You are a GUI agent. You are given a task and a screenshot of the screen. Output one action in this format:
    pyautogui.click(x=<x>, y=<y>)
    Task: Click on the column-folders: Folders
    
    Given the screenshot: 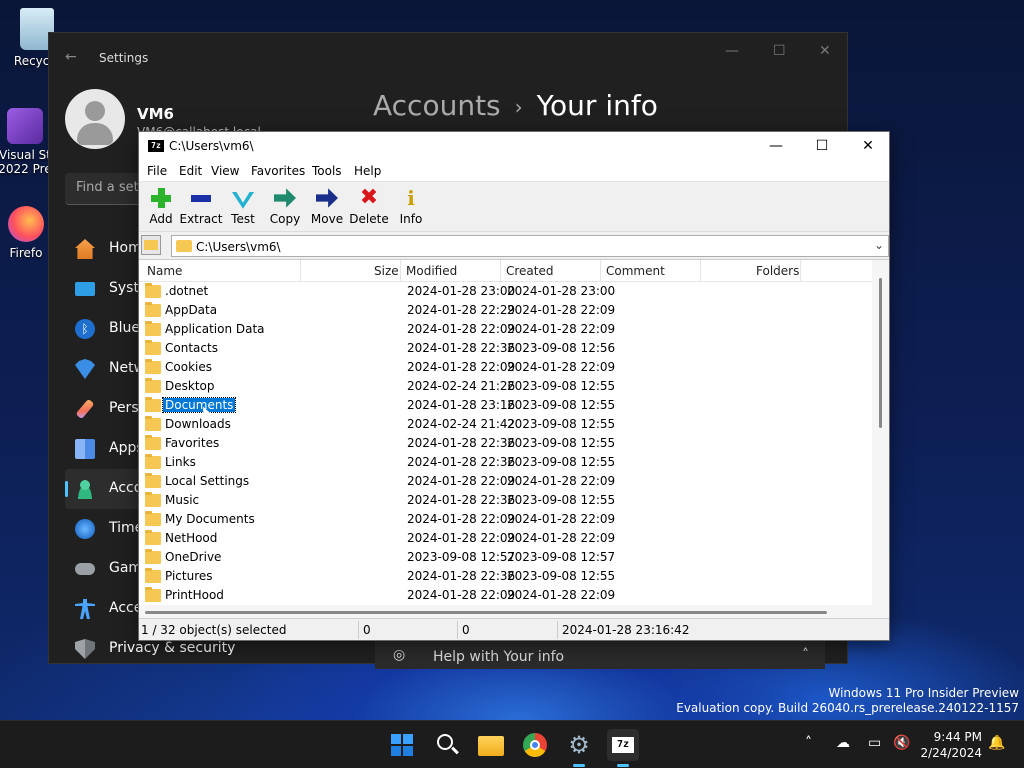 What is the action you would take?
    pyautogui.click(x=777, y=271)
    